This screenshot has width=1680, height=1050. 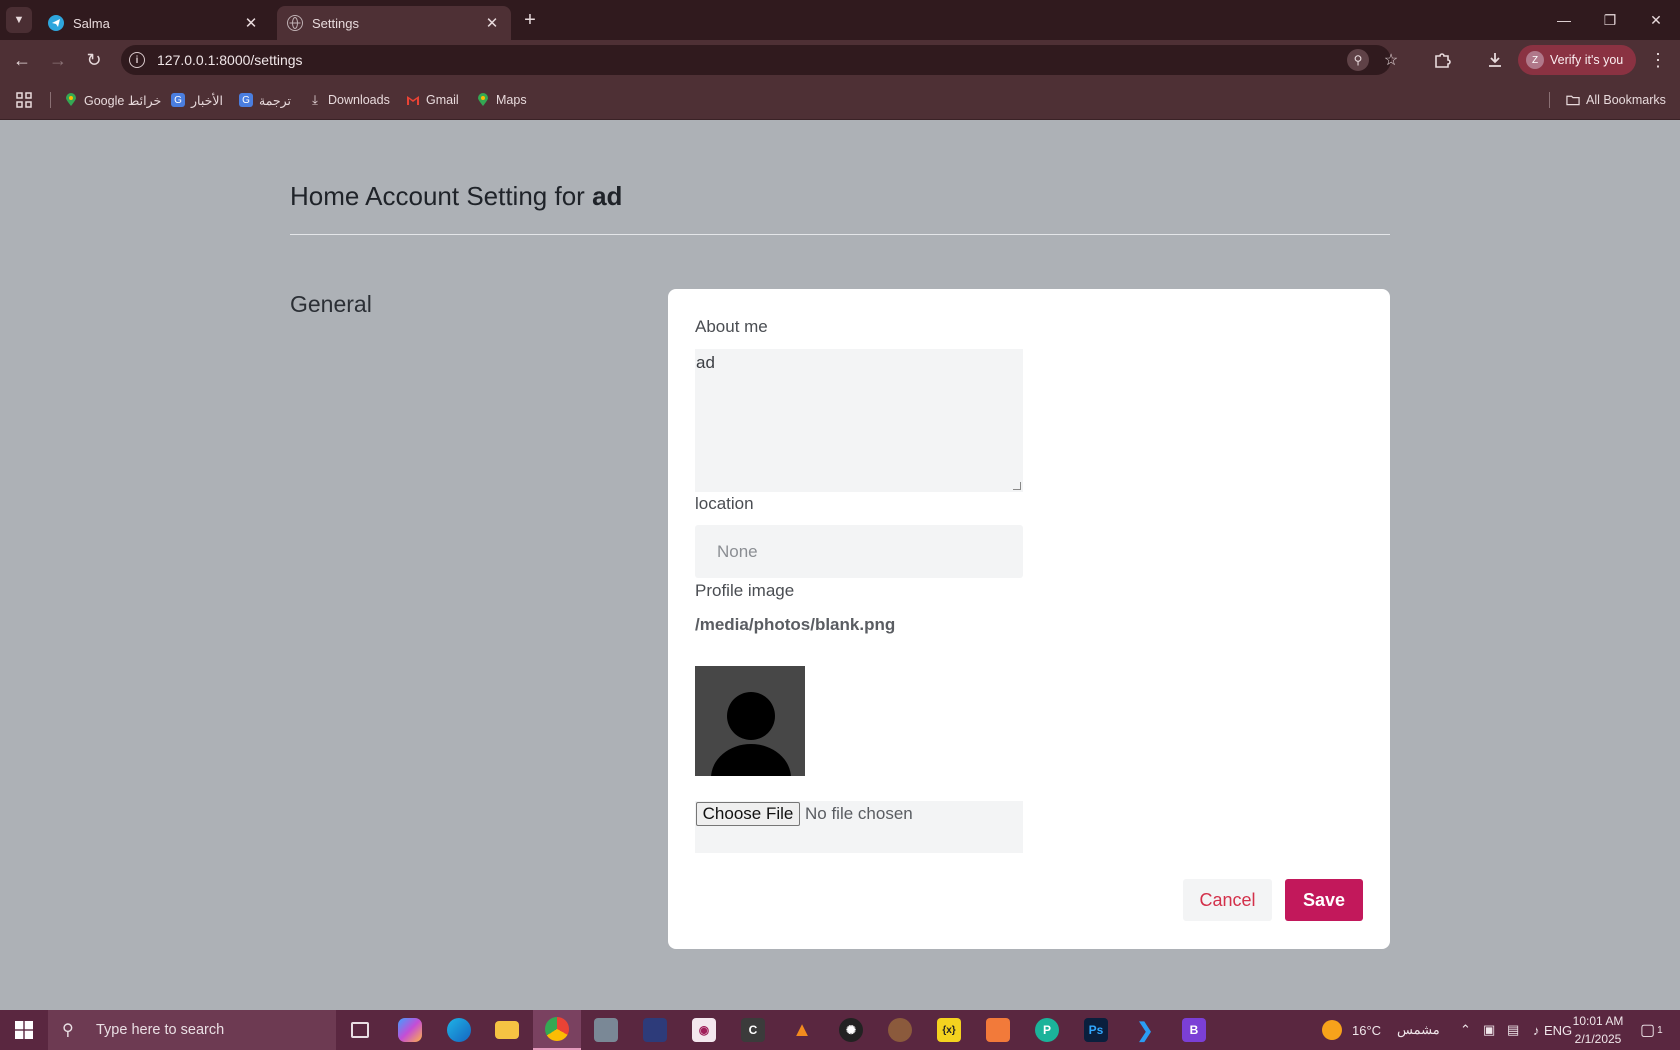 I want to click on edge-browser-icon, so click(x=459, y=1030).